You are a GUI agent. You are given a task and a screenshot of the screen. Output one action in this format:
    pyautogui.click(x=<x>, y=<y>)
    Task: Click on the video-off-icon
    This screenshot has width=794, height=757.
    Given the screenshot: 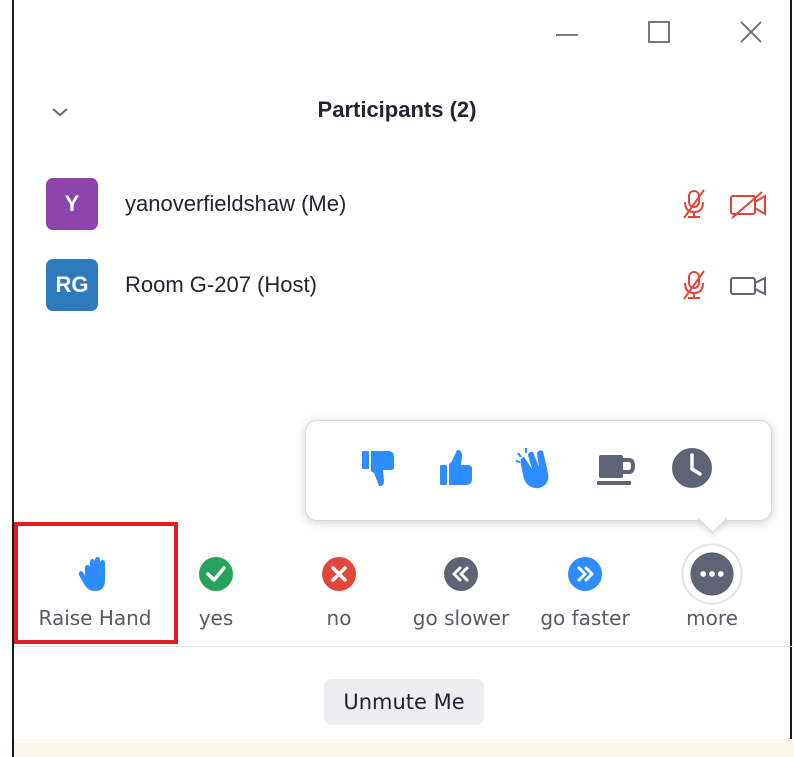 What is the action you would take?
    pyautogui.click(x=748, y=205)
    